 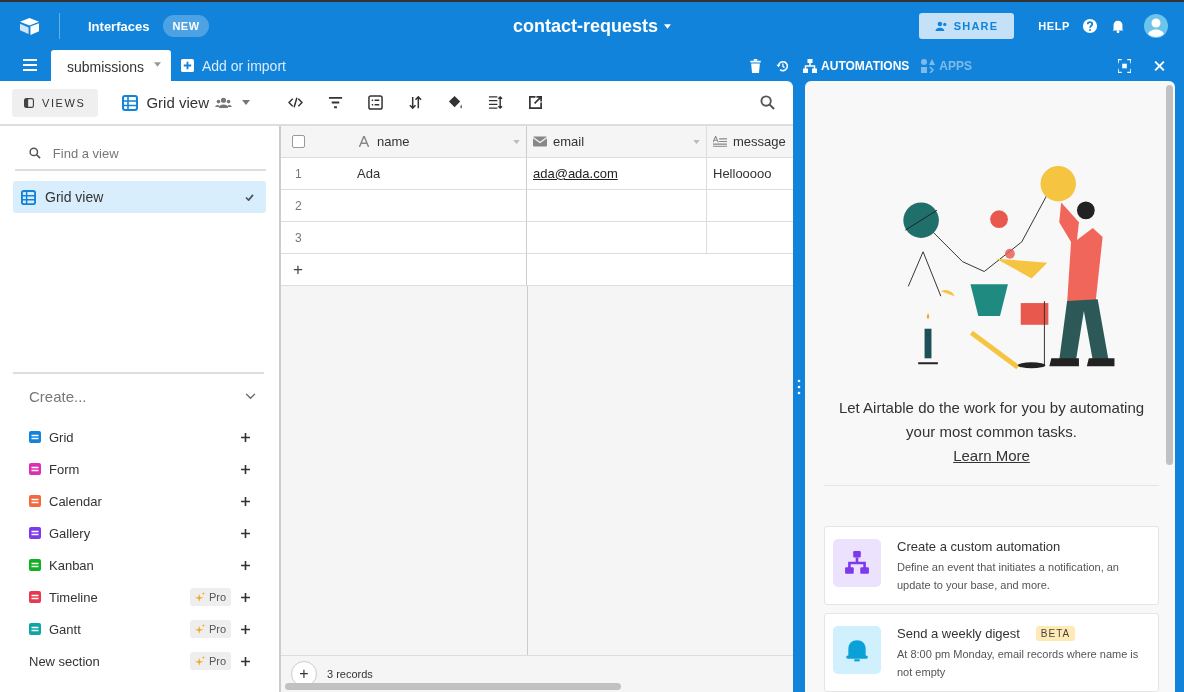 What do you see at coordinates (799, 386) in the screenshot?
I see `resize-handle-icon` at bounding box center [799, 386].